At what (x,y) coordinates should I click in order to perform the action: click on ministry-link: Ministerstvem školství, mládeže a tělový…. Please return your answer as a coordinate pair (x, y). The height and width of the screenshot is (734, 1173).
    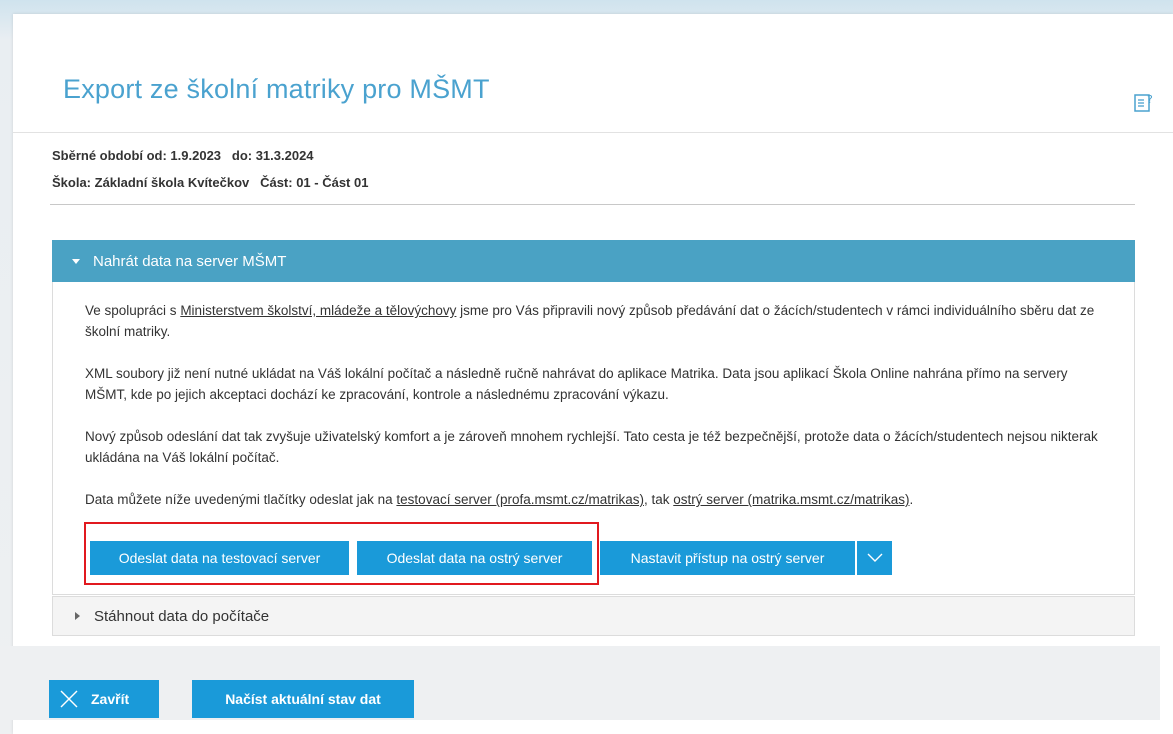
    Looking at the image, I should click on (318, 310).